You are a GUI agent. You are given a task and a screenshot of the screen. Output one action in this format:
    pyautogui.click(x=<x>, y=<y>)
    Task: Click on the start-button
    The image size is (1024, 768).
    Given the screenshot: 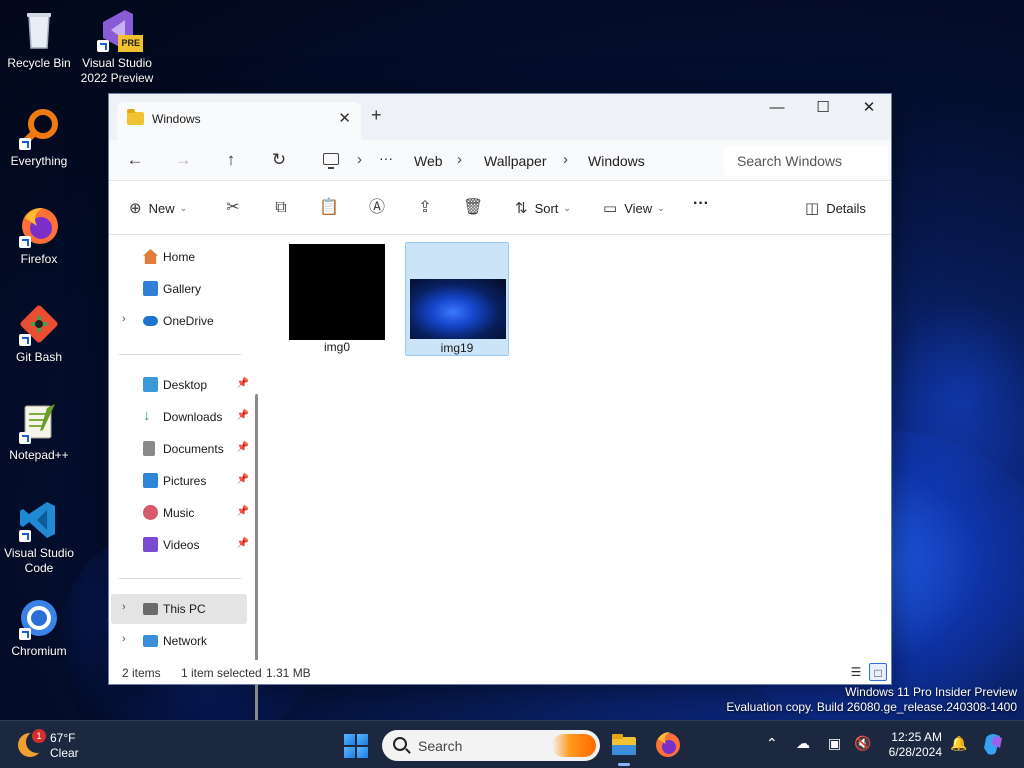 What is the action you would take?
    pyautogui.click(x=356, y=746)
    